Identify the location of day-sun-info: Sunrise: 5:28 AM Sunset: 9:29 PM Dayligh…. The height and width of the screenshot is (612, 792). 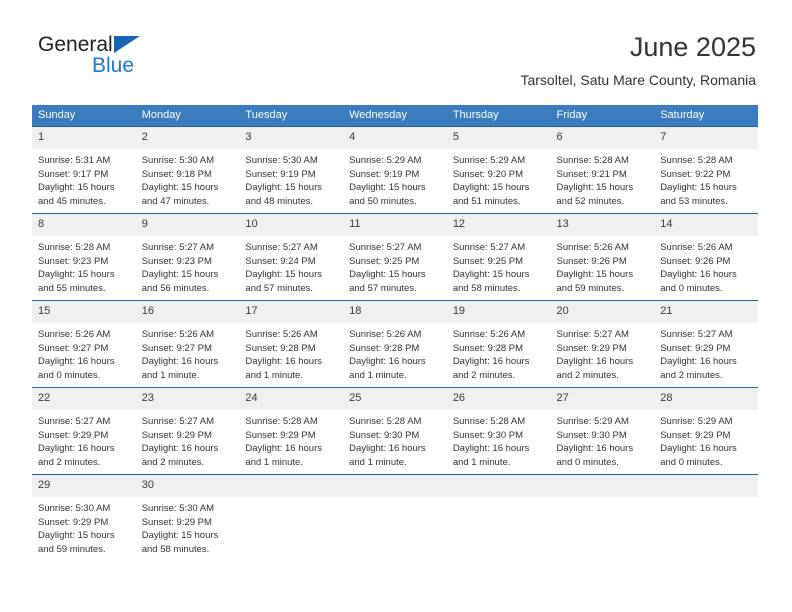
(283, 442).